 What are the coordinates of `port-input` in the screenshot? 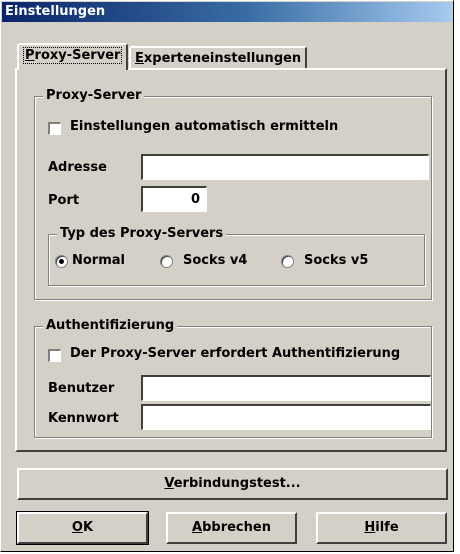 It's located at (174, 199).